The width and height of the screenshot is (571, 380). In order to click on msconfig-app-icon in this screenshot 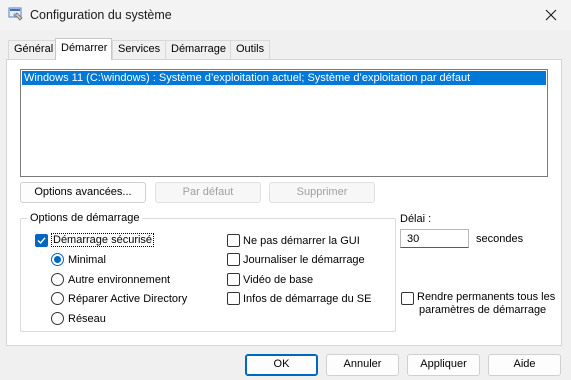, I will do `click(15, 14)`.